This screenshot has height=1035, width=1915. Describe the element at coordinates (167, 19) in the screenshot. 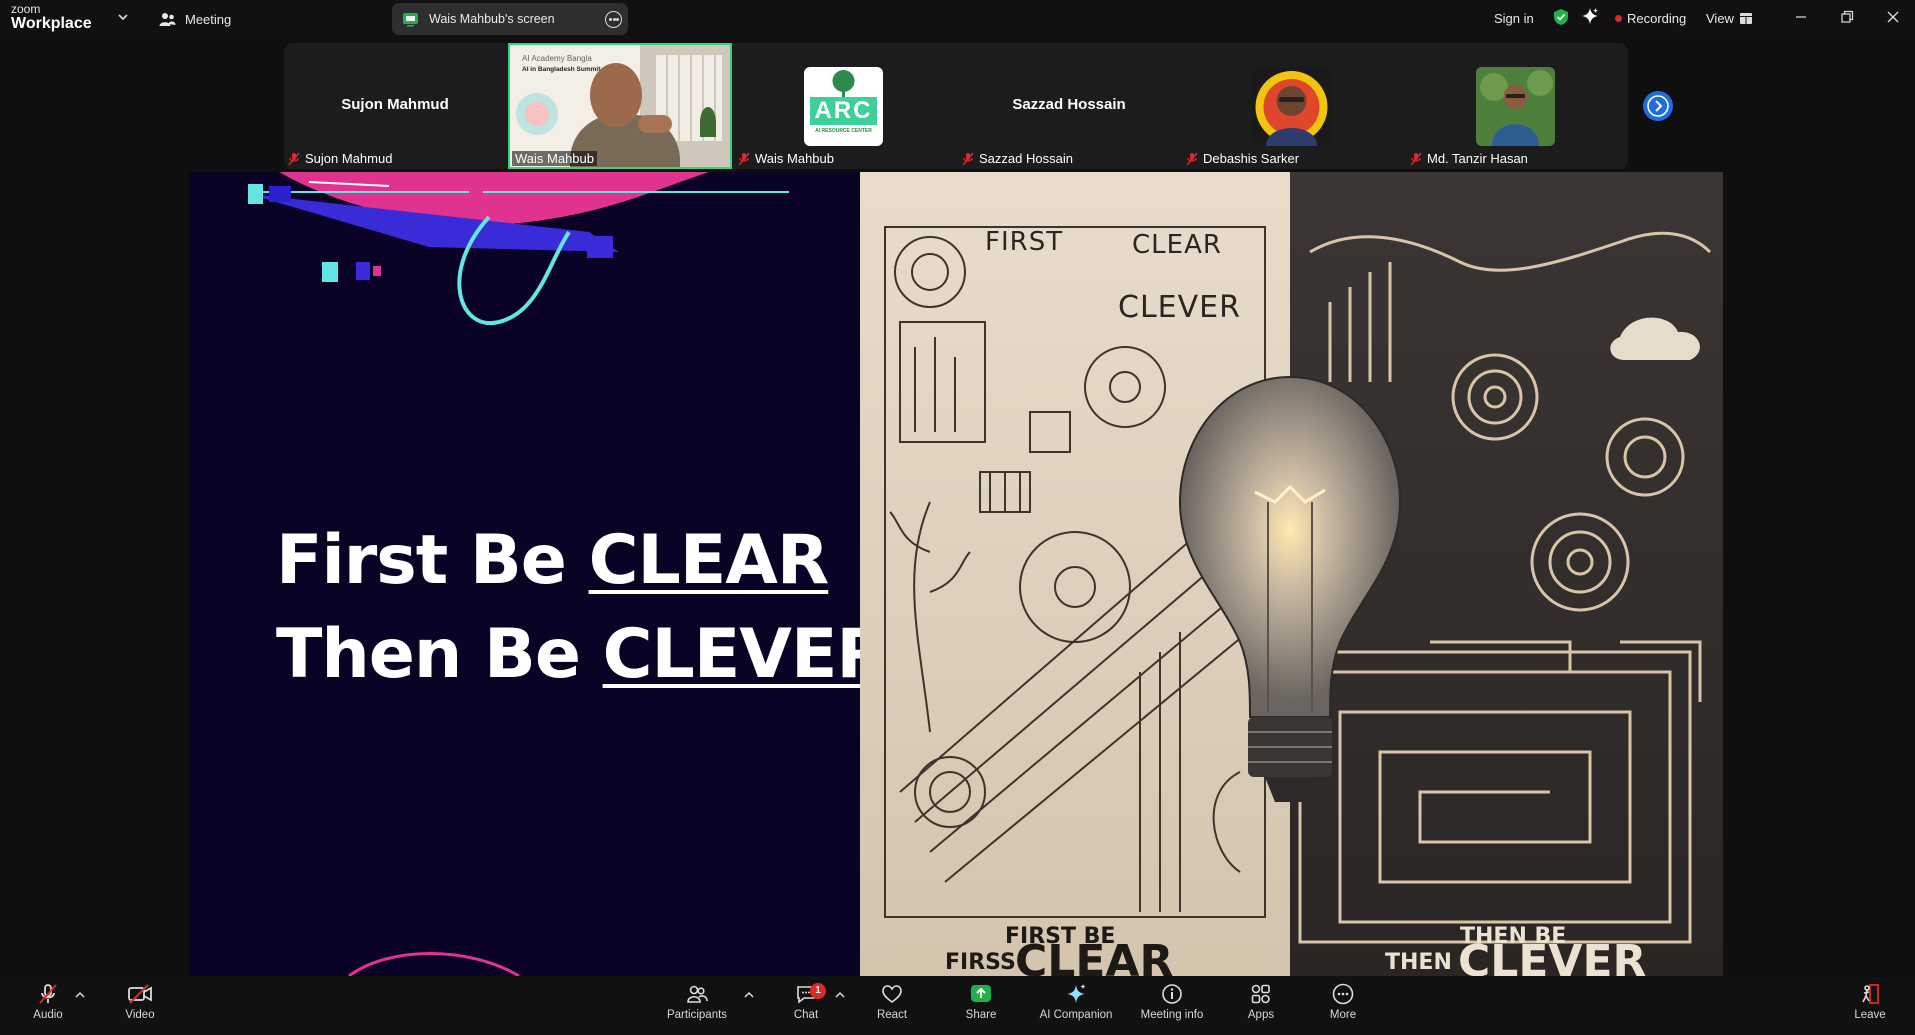

I see `meeting-people-icon` at that location.